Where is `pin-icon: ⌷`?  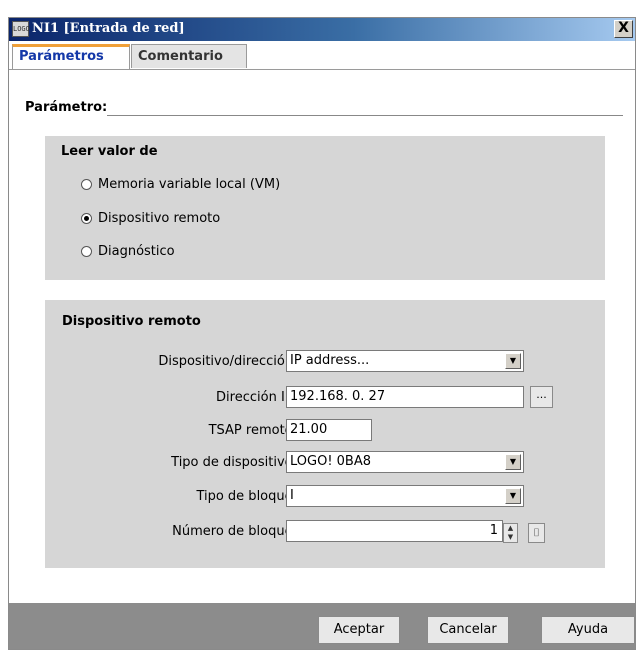 pin-icon: ⌷ is located at coordinates (536, 533).